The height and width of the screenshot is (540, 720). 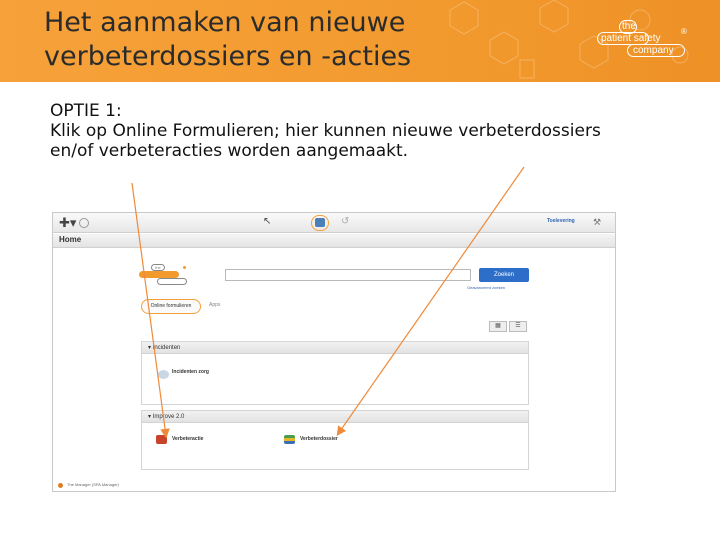 What do you see at coordinates (561, 221) in the screenshot?
I see `user-link: Toelevering` at bounding box center [561, 221].